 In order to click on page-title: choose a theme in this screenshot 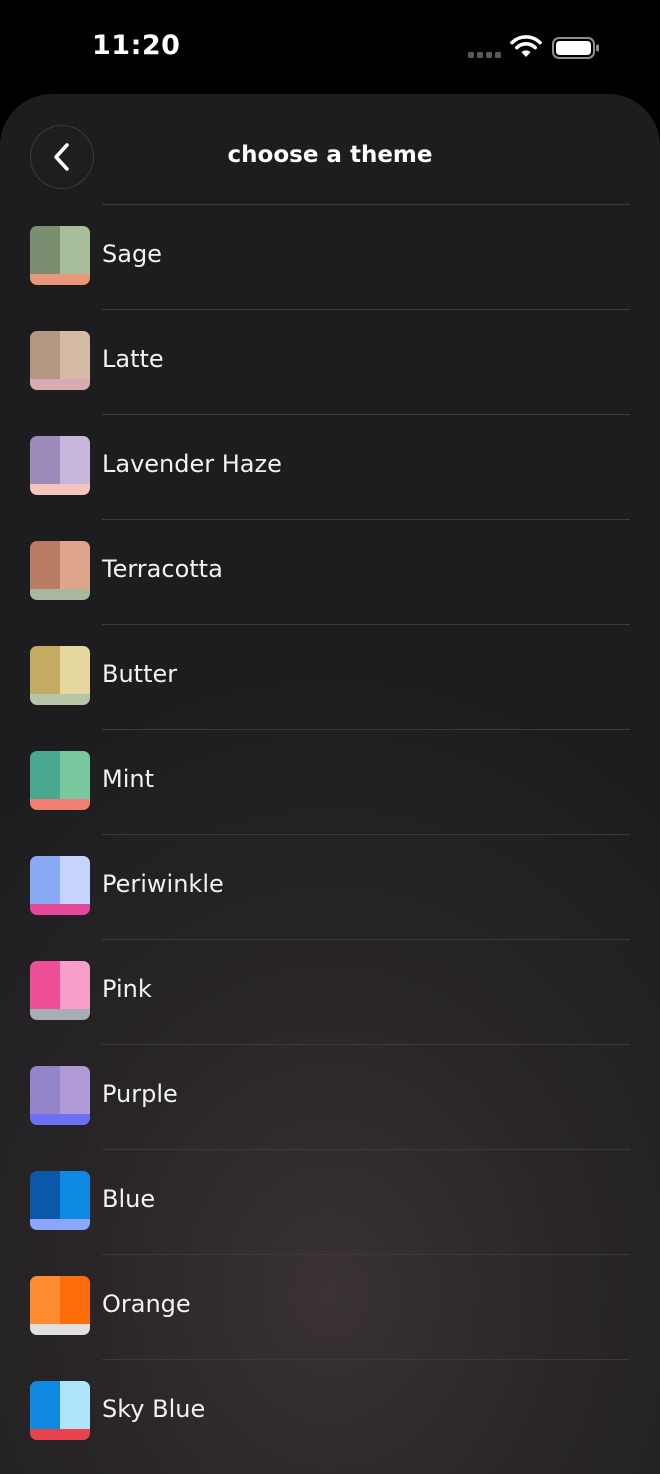, I will do `click(330, 155)`.